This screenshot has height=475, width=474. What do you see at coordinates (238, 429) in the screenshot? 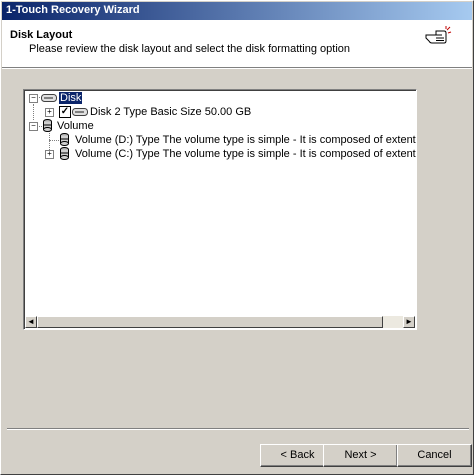
I see `footer-separator` at bounding box center [238, 429].